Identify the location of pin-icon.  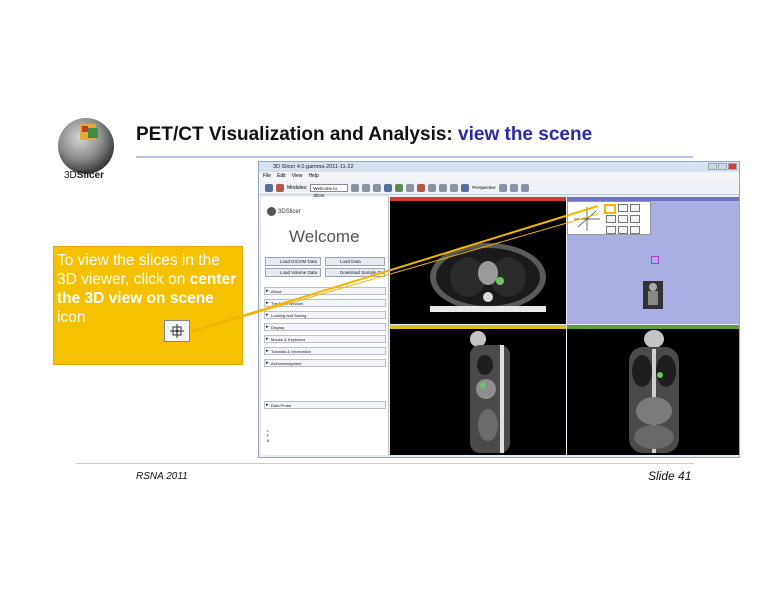
(623, 208).